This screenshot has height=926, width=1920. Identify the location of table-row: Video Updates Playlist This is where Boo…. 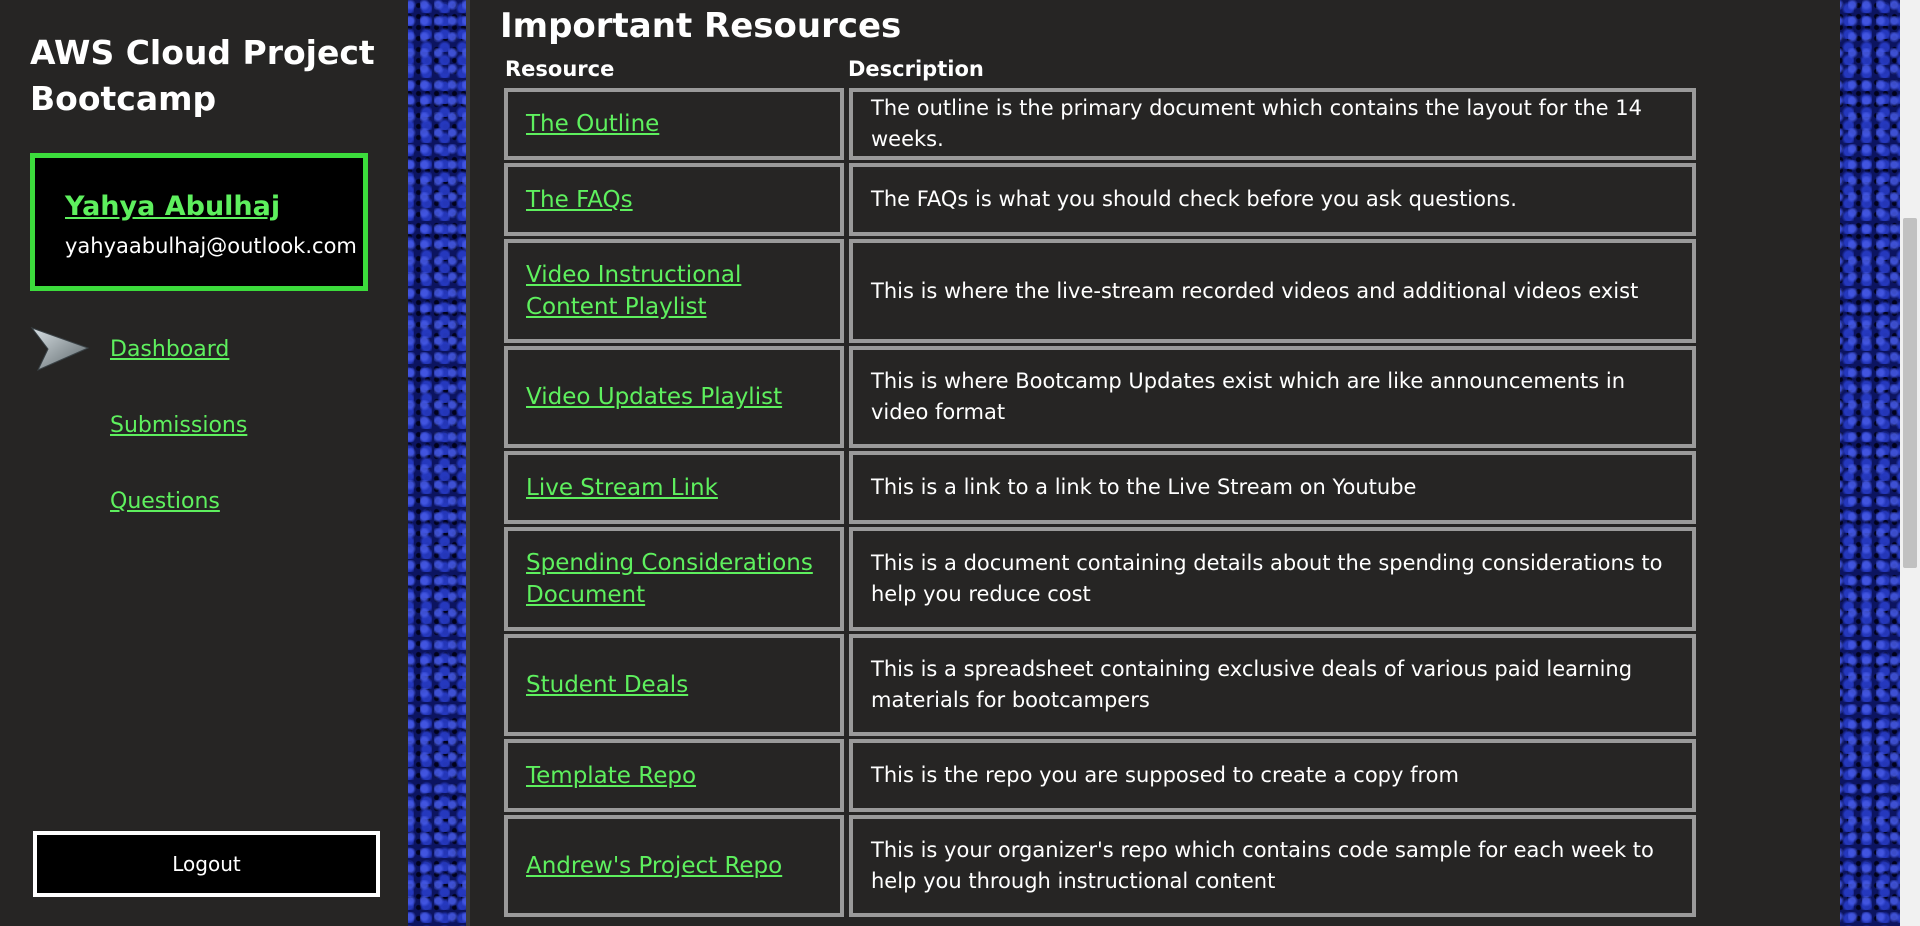
(1100, 397).